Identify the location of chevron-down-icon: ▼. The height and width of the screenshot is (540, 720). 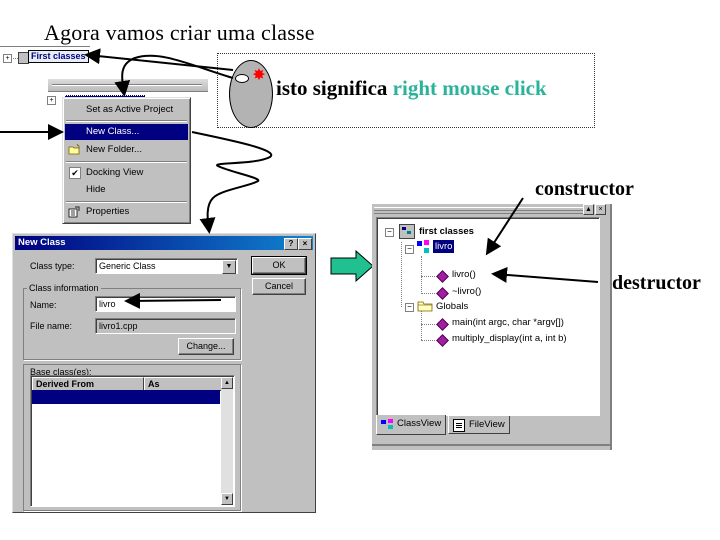
(229, 267).